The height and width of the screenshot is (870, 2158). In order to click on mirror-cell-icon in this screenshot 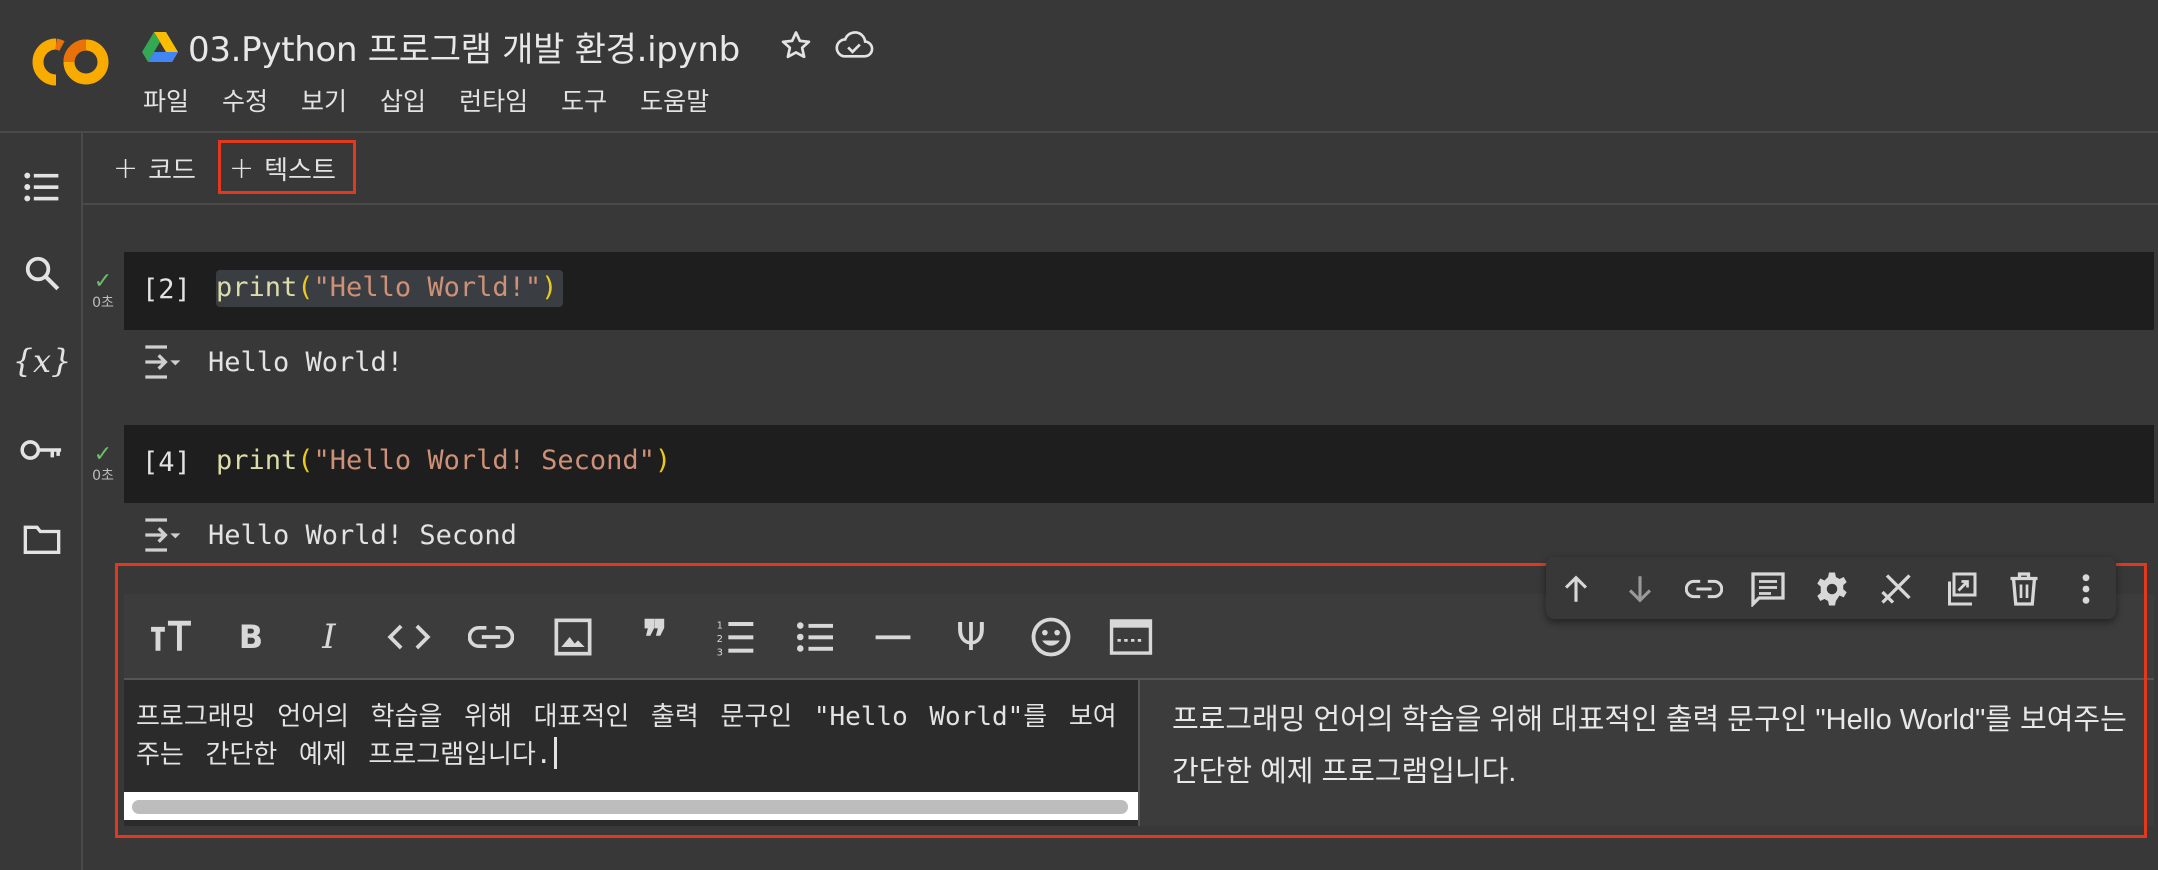, I will do `click(1960, 589)`.